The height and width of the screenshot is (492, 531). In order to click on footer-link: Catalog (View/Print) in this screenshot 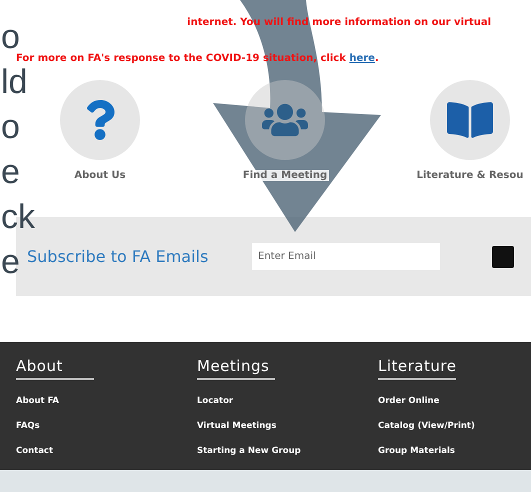, I will do `click(426, 426)`.